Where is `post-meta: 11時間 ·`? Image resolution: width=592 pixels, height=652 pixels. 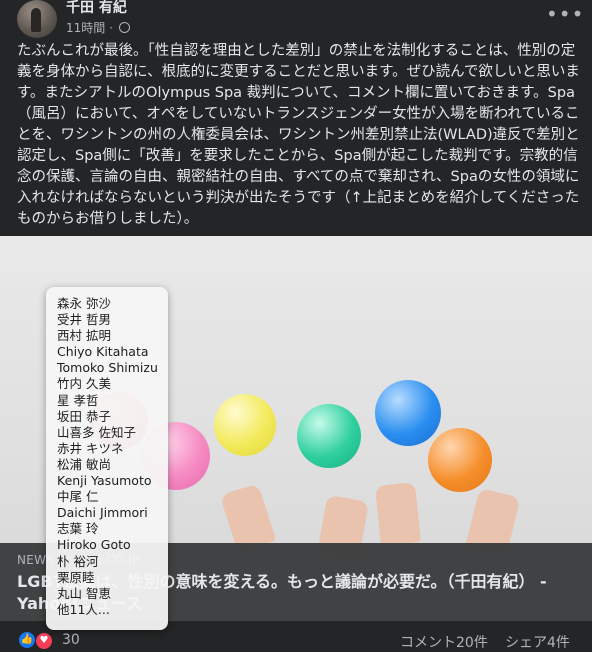 post-meta: 11時間 · is located at coordinates (98, 27).